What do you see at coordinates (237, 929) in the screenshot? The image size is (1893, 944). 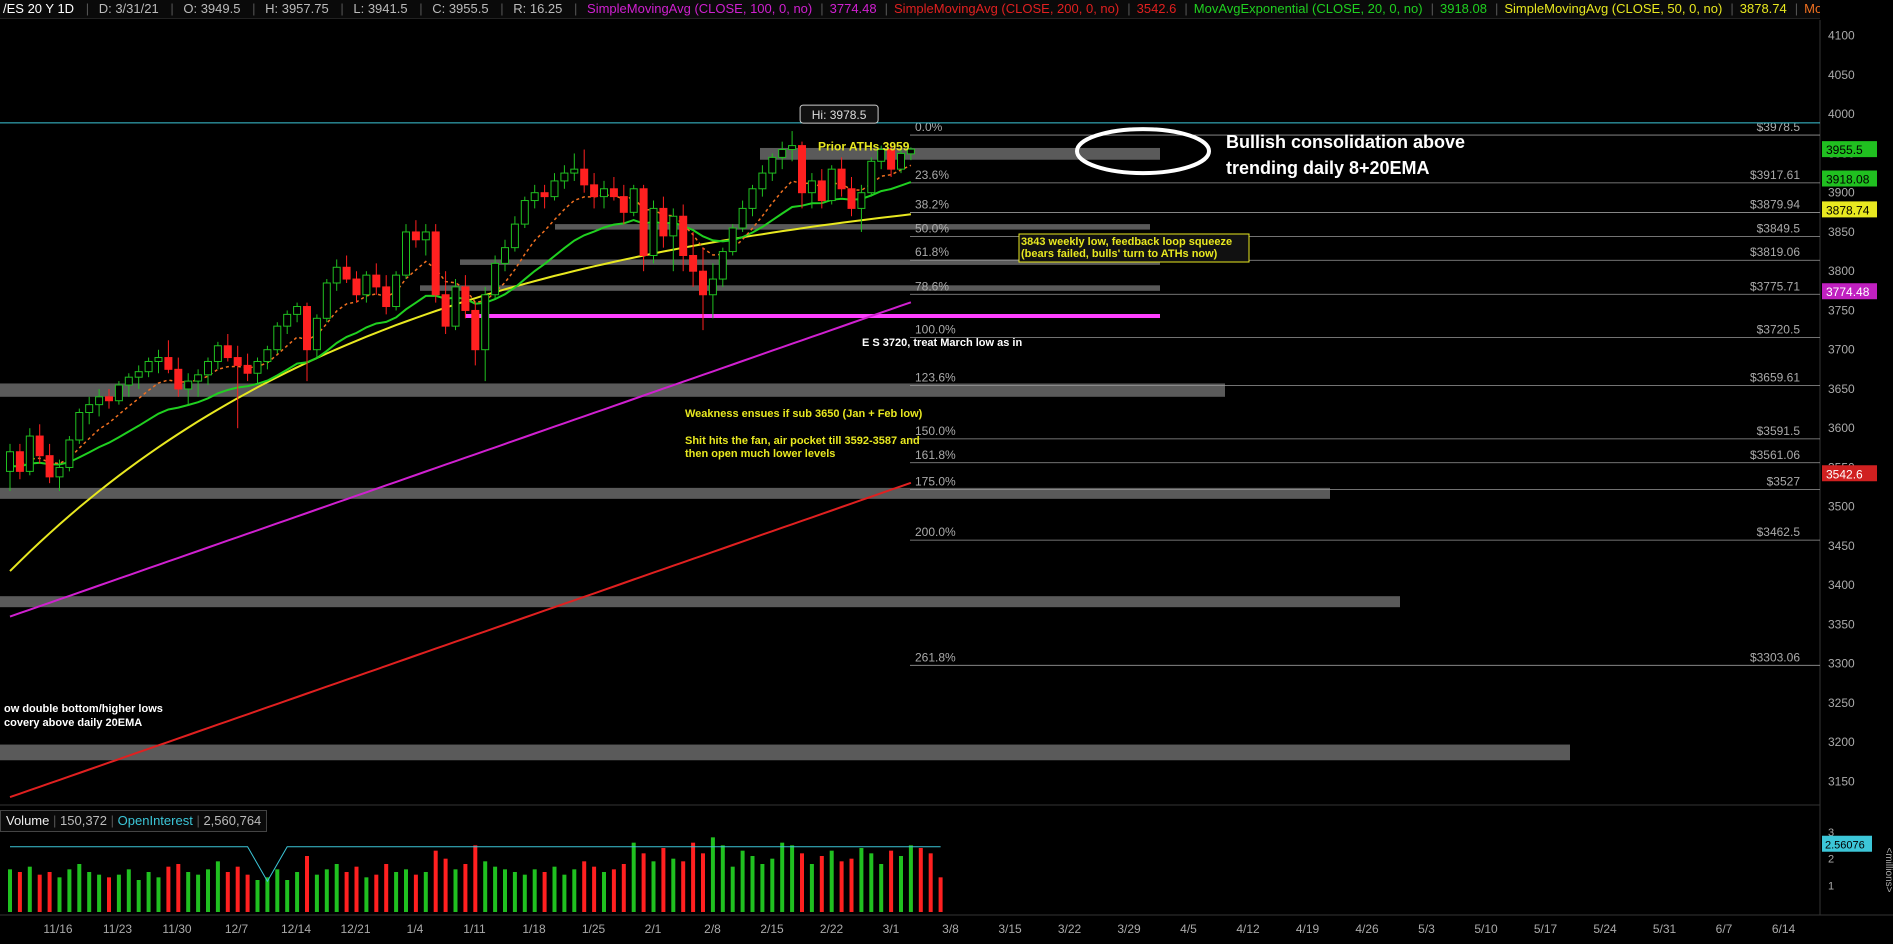 I see `x-tick-3: 12/7` at bounding box center [237, 929].